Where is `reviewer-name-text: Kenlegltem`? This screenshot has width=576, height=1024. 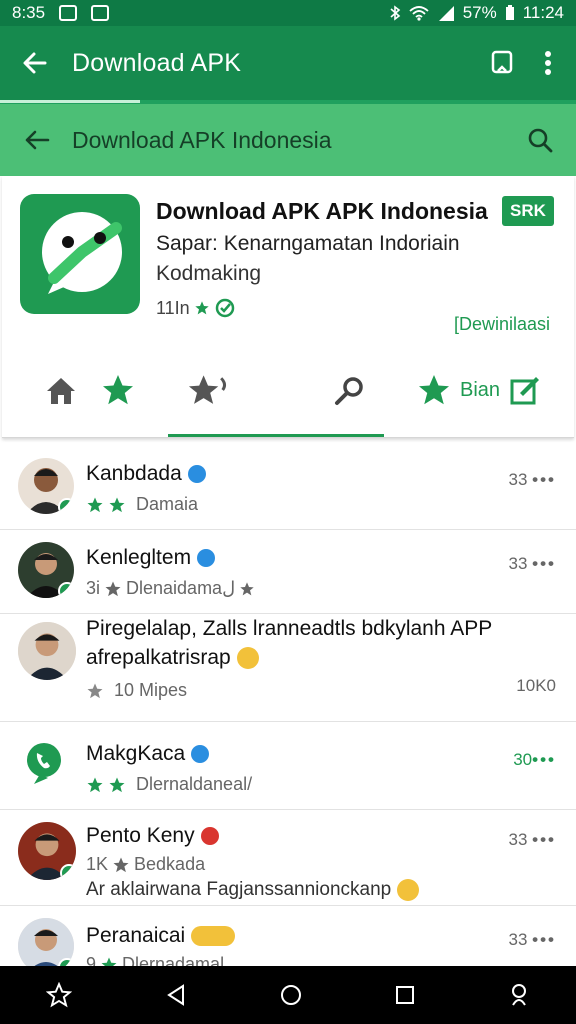 reviewer-name-text: Kenlegltem is located at coordinates (139, 557).